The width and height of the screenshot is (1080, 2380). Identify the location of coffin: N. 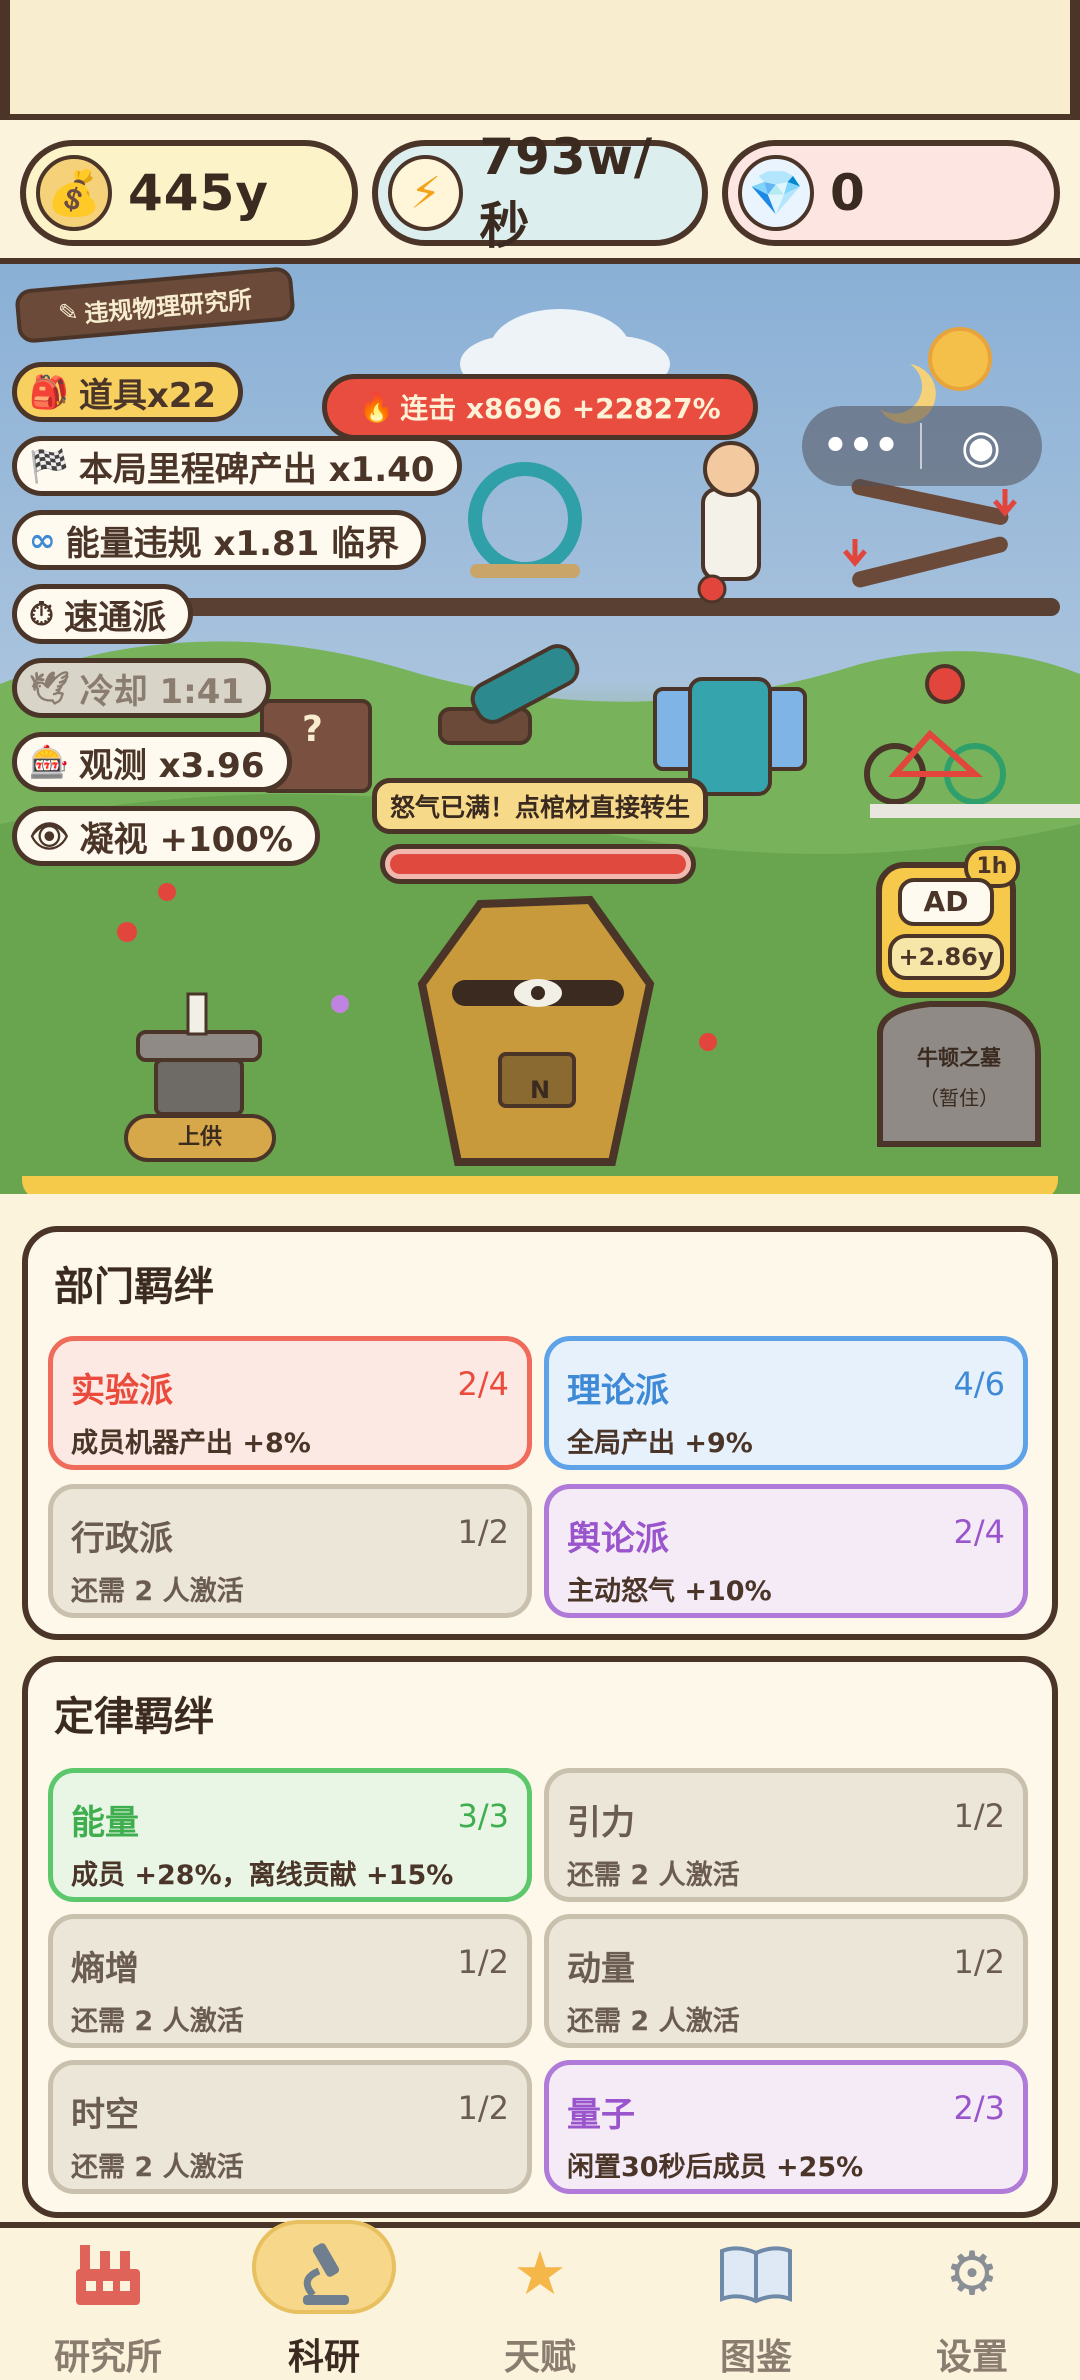
(536, 1031).